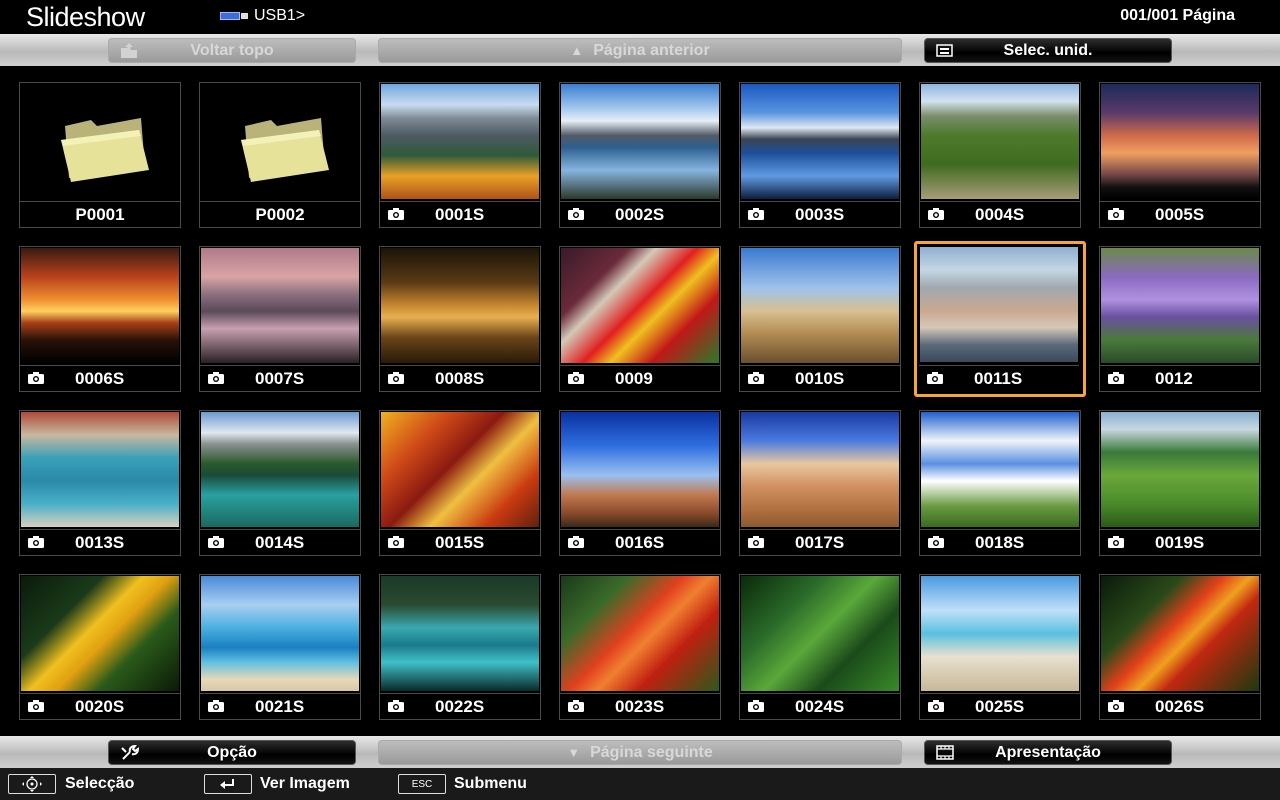 Image resolution: width=1280 pixels, height=800 pixels. Describe the element at coordinates (280, 542) in the screenshot. I see `tile-label: 0014S` at that location.